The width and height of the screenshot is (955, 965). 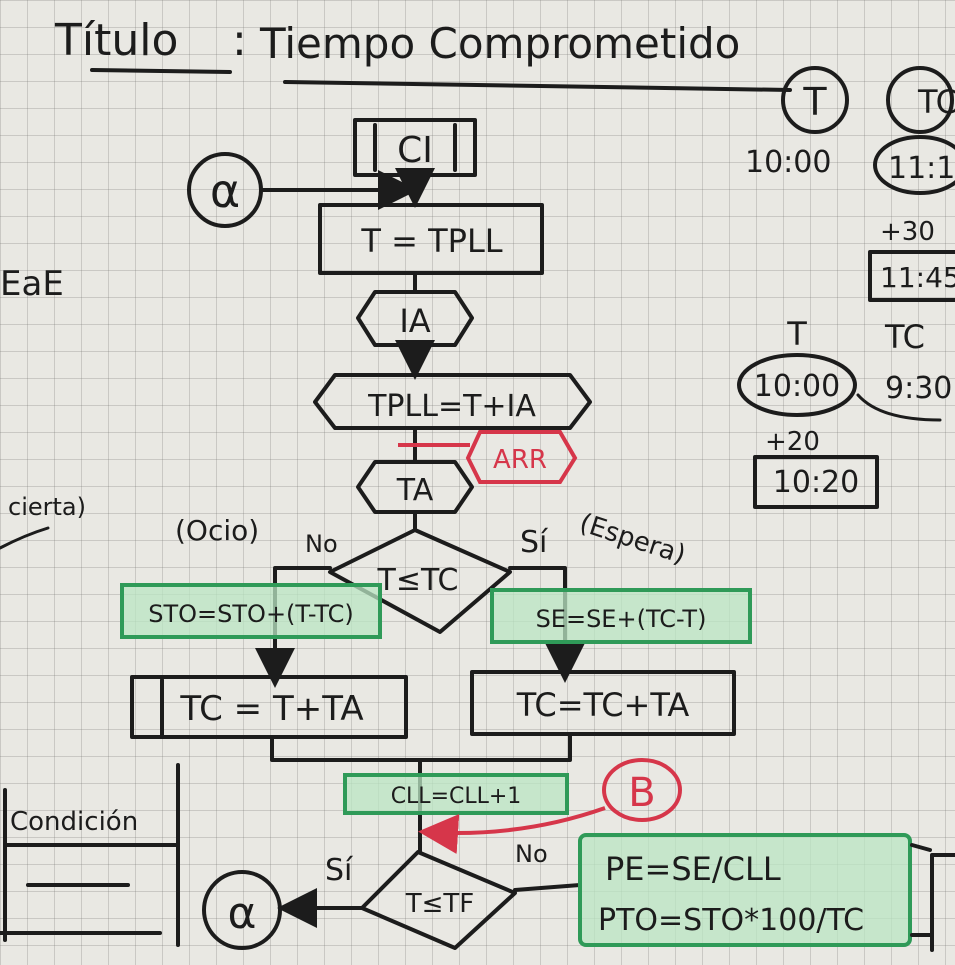 I want to click on example-tc1: 11:15, so click(x=921, y=168).